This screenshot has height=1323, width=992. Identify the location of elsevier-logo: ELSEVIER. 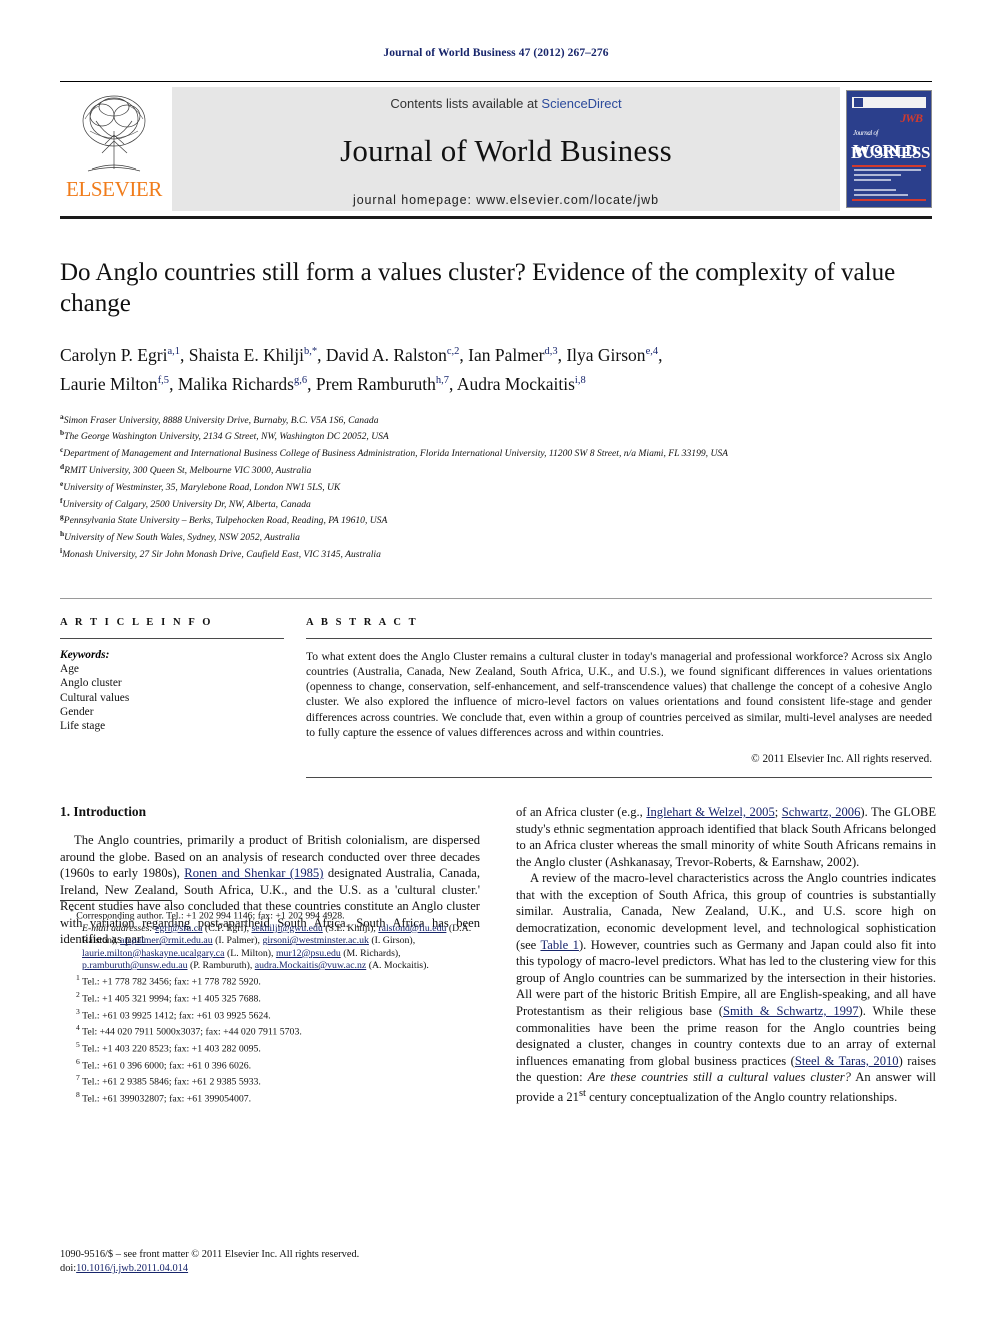
(114, 149).